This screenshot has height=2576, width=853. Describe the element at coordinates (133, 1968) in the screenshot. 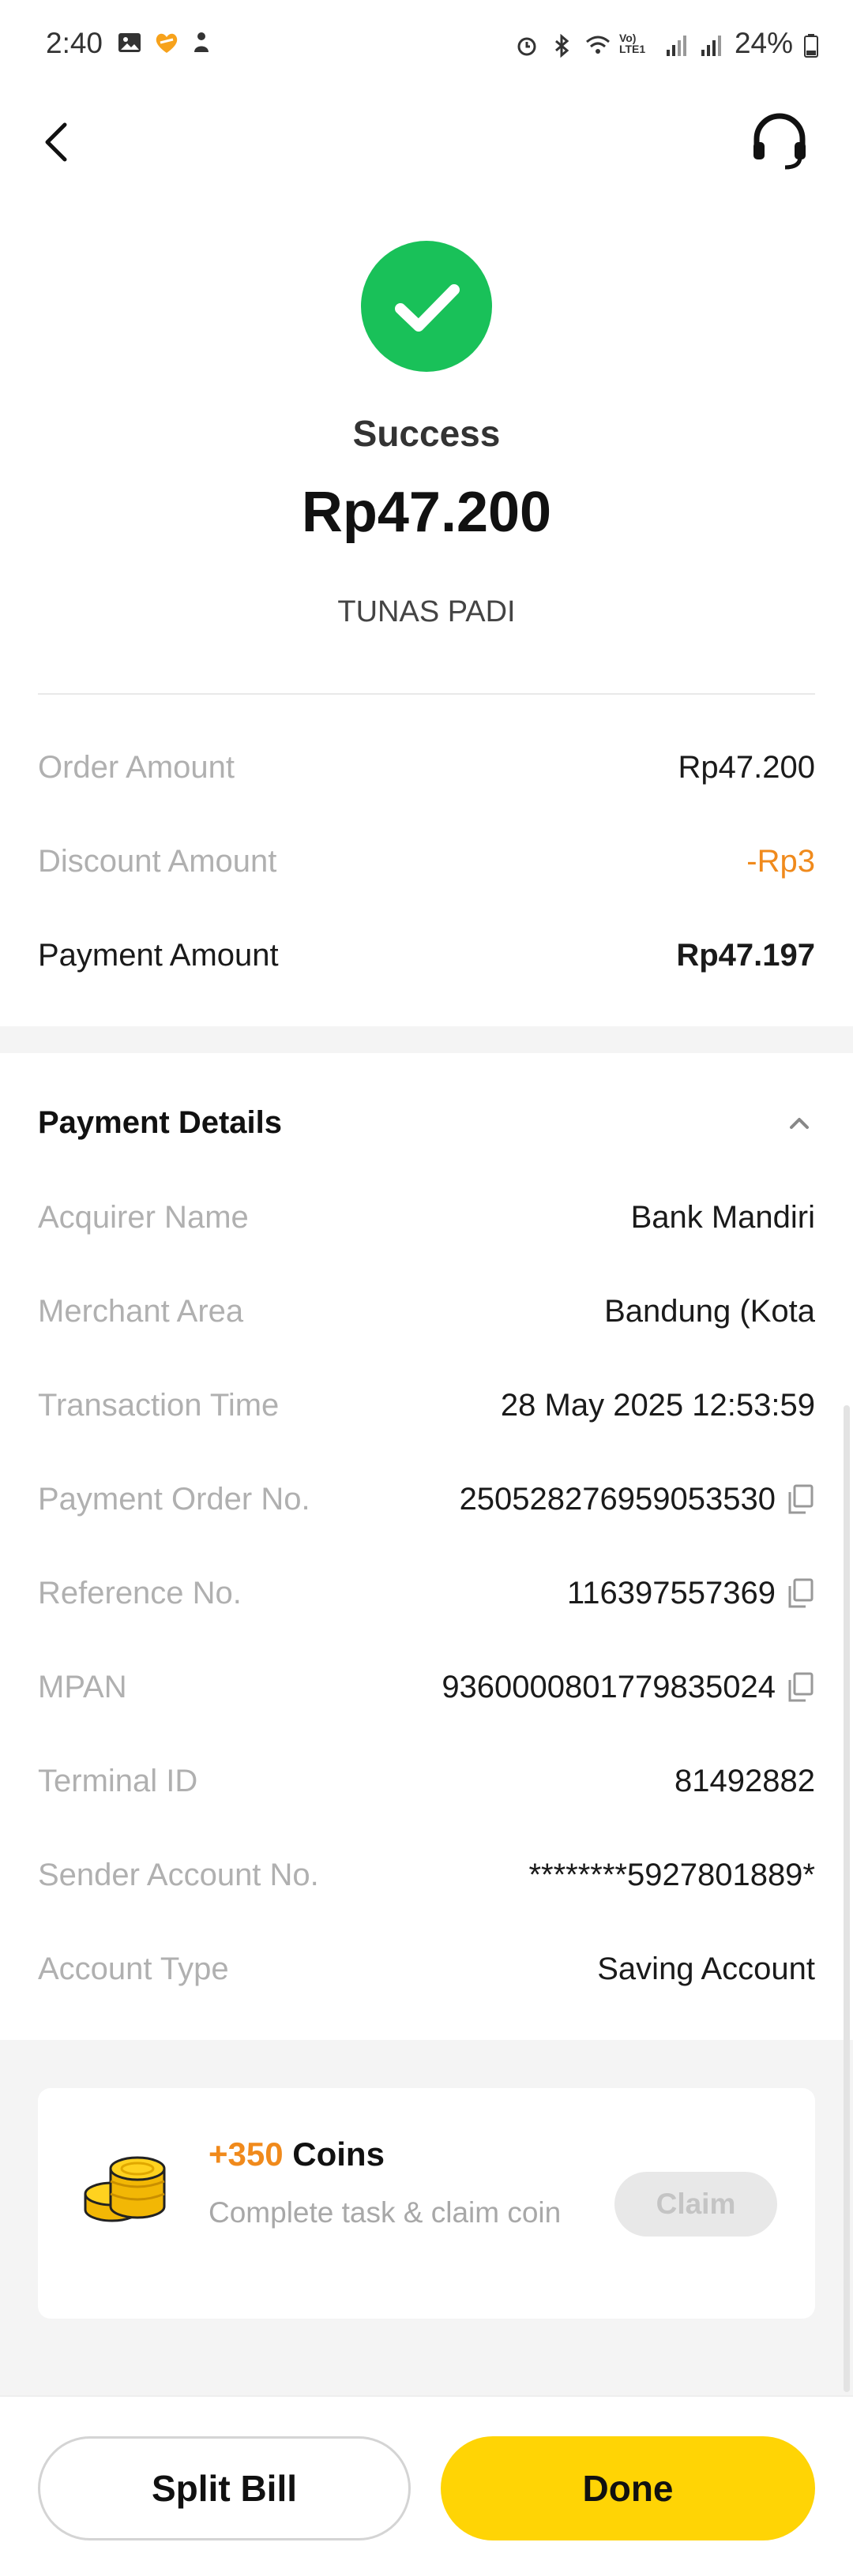

I see `row-label: Account Type` at that location.